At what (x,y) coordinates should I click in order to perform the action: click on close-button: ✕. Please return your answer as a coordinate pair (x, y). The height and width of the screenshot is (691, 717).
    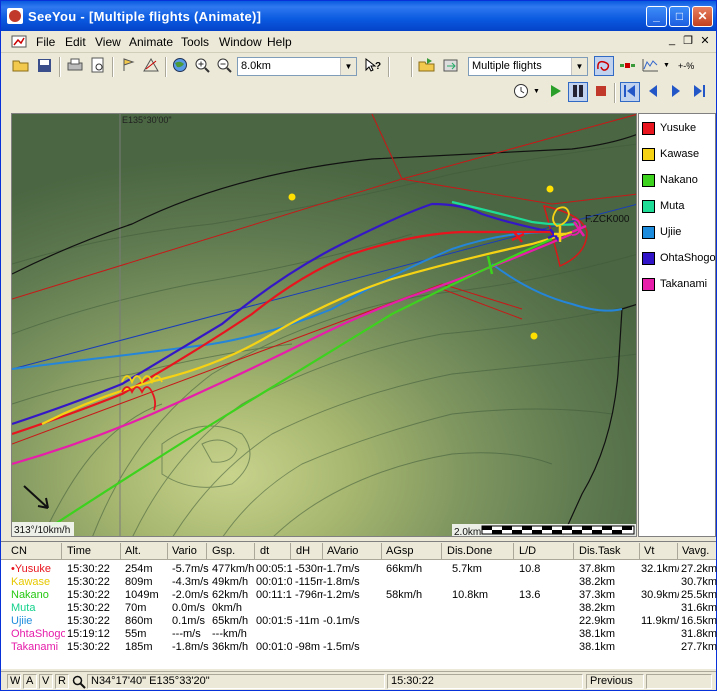
    Looking at the image, I should click on (702, 16).